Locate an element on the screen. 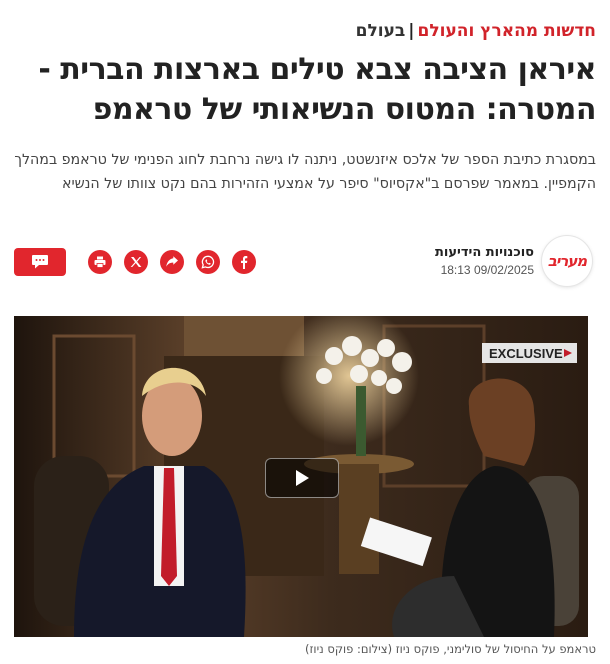 This screenshot has width=610, height=664. play-button is located at coordinates (302, 478).